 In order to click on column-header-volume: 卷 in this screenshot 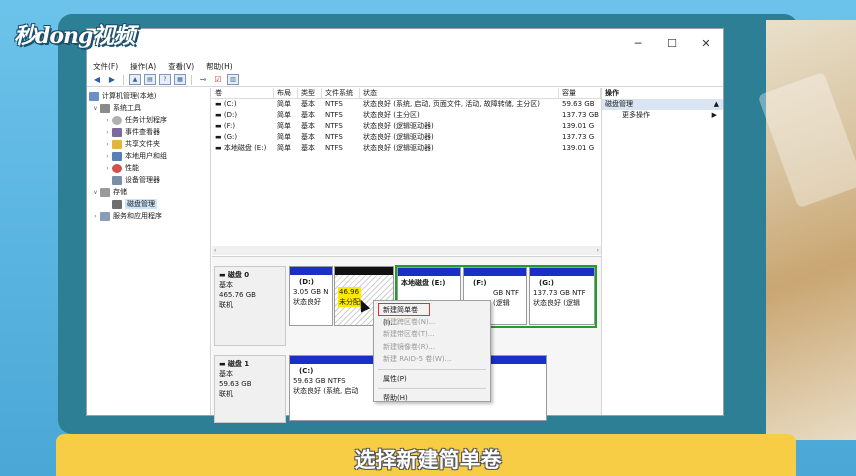, I will do `click(243, 93)`.